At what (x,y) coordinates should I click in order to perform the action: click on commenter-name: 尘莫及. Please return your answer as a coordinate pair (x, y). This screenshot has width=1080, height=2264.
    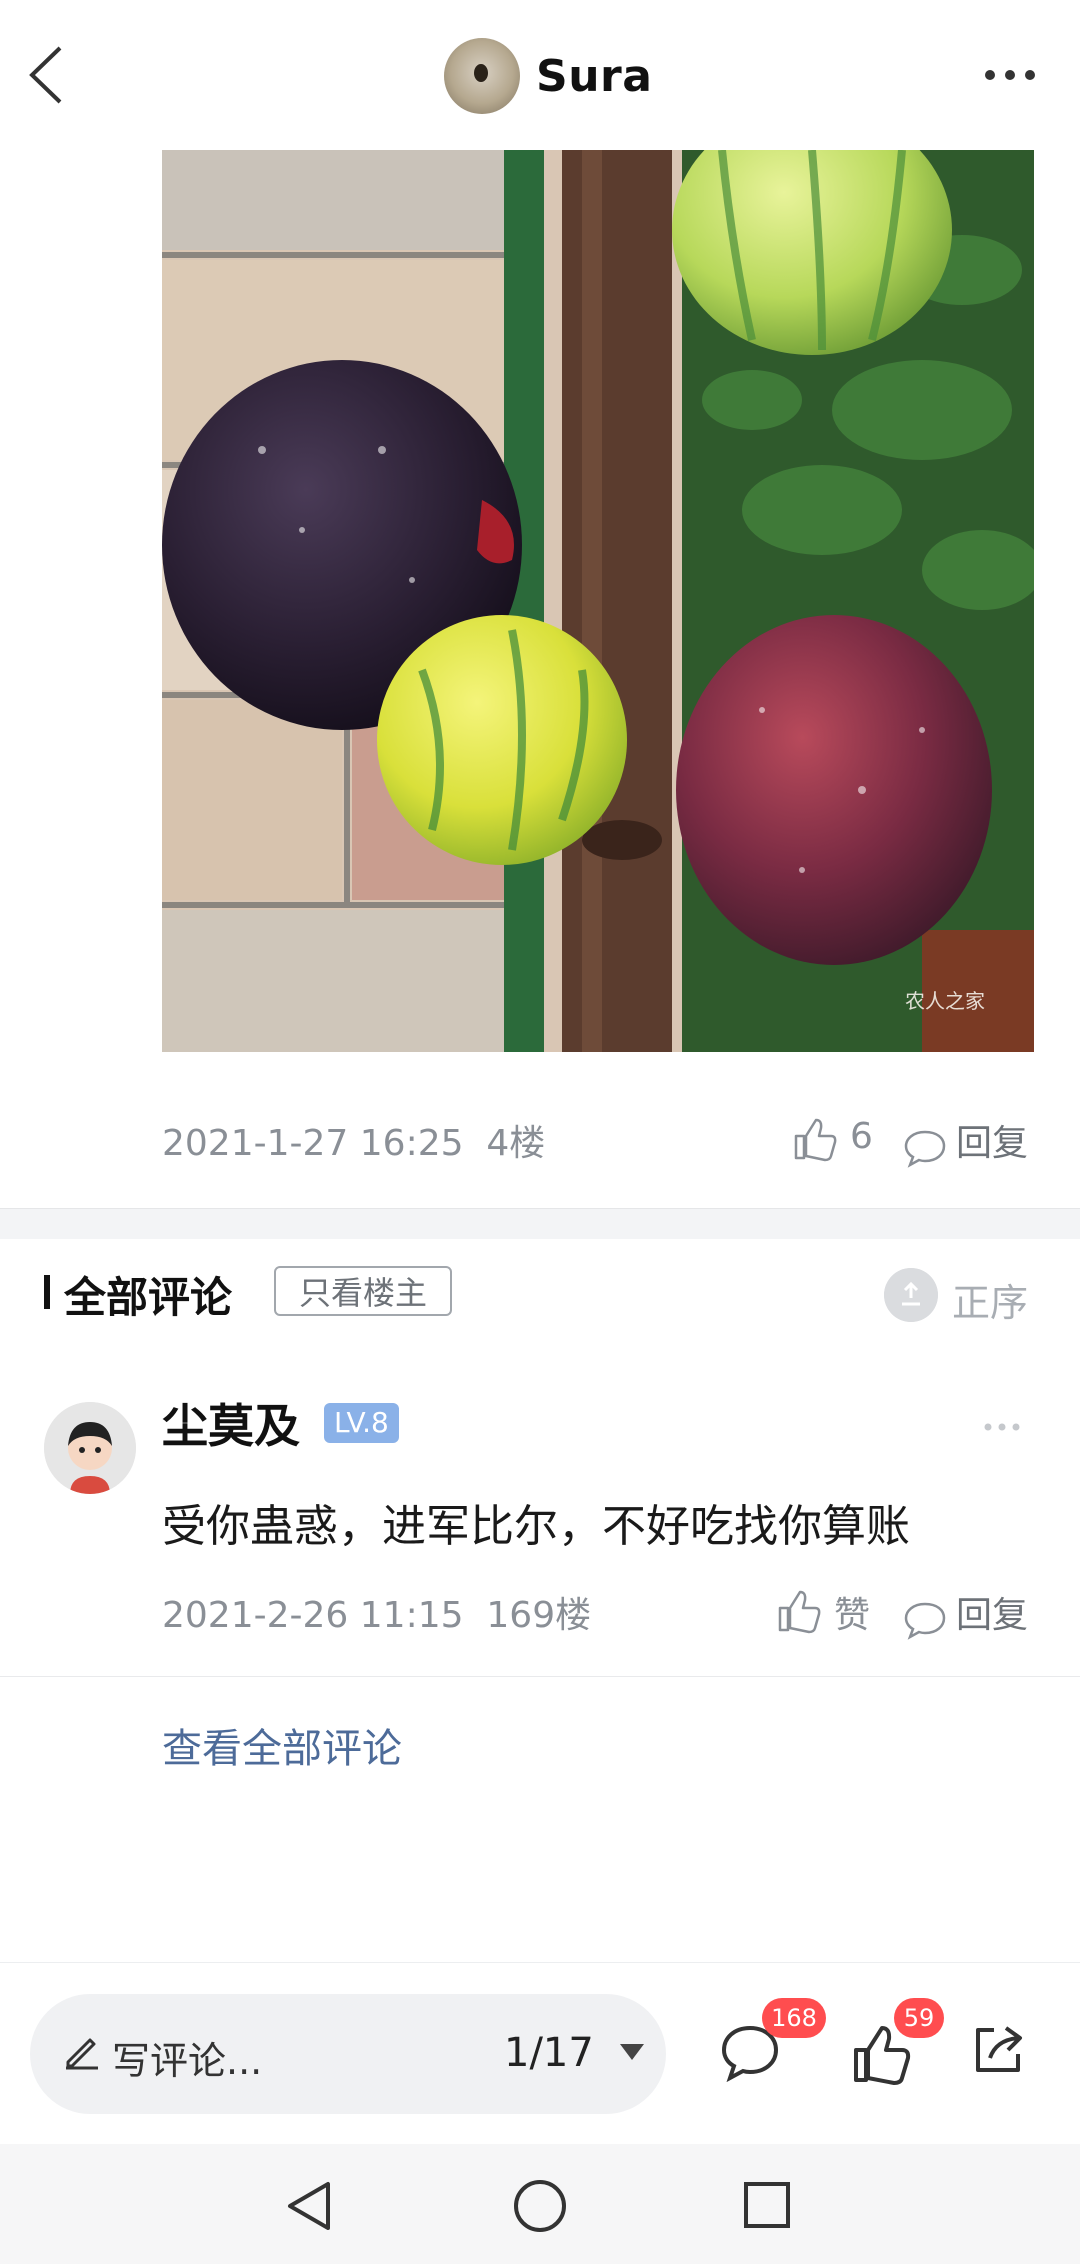
    Looking at the image, I should click on (231, 1423).